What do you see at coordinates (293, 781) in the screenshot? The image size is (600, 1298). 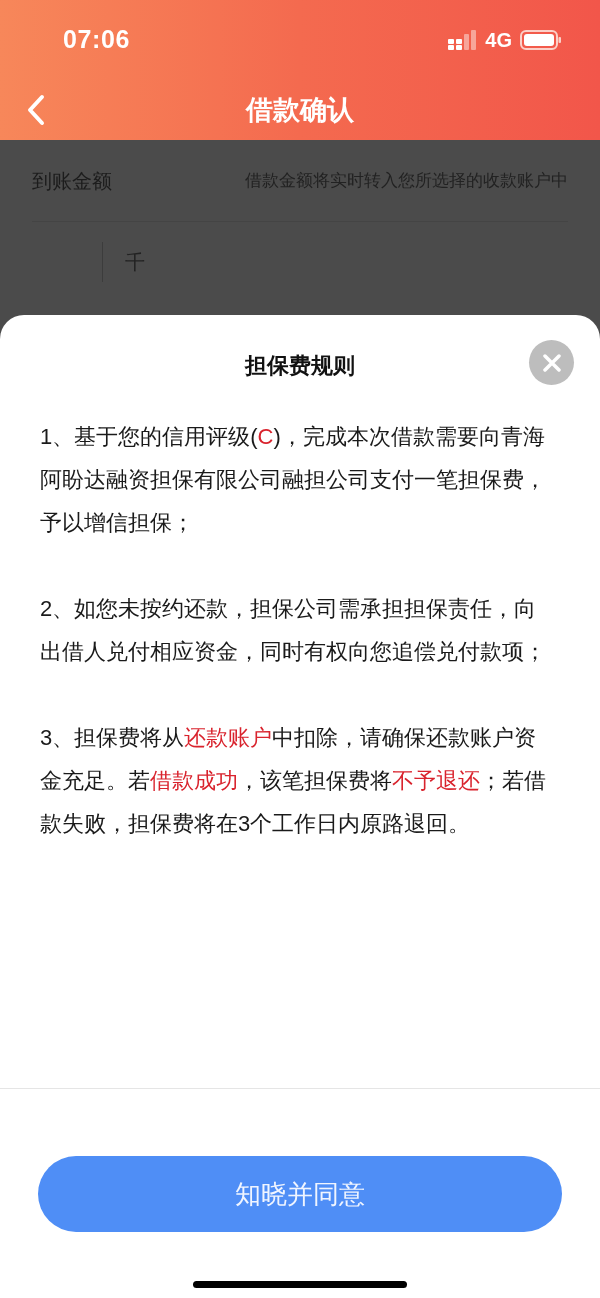 I see `rule-paragraph: 3、担保费将从还款账户中扣除，请确保还款账户资金充足。若借款成功，该笔担保费将不予退还；若借款失败，担保费将在3个工作日内原路退回。` at bounding box center [293, 781].